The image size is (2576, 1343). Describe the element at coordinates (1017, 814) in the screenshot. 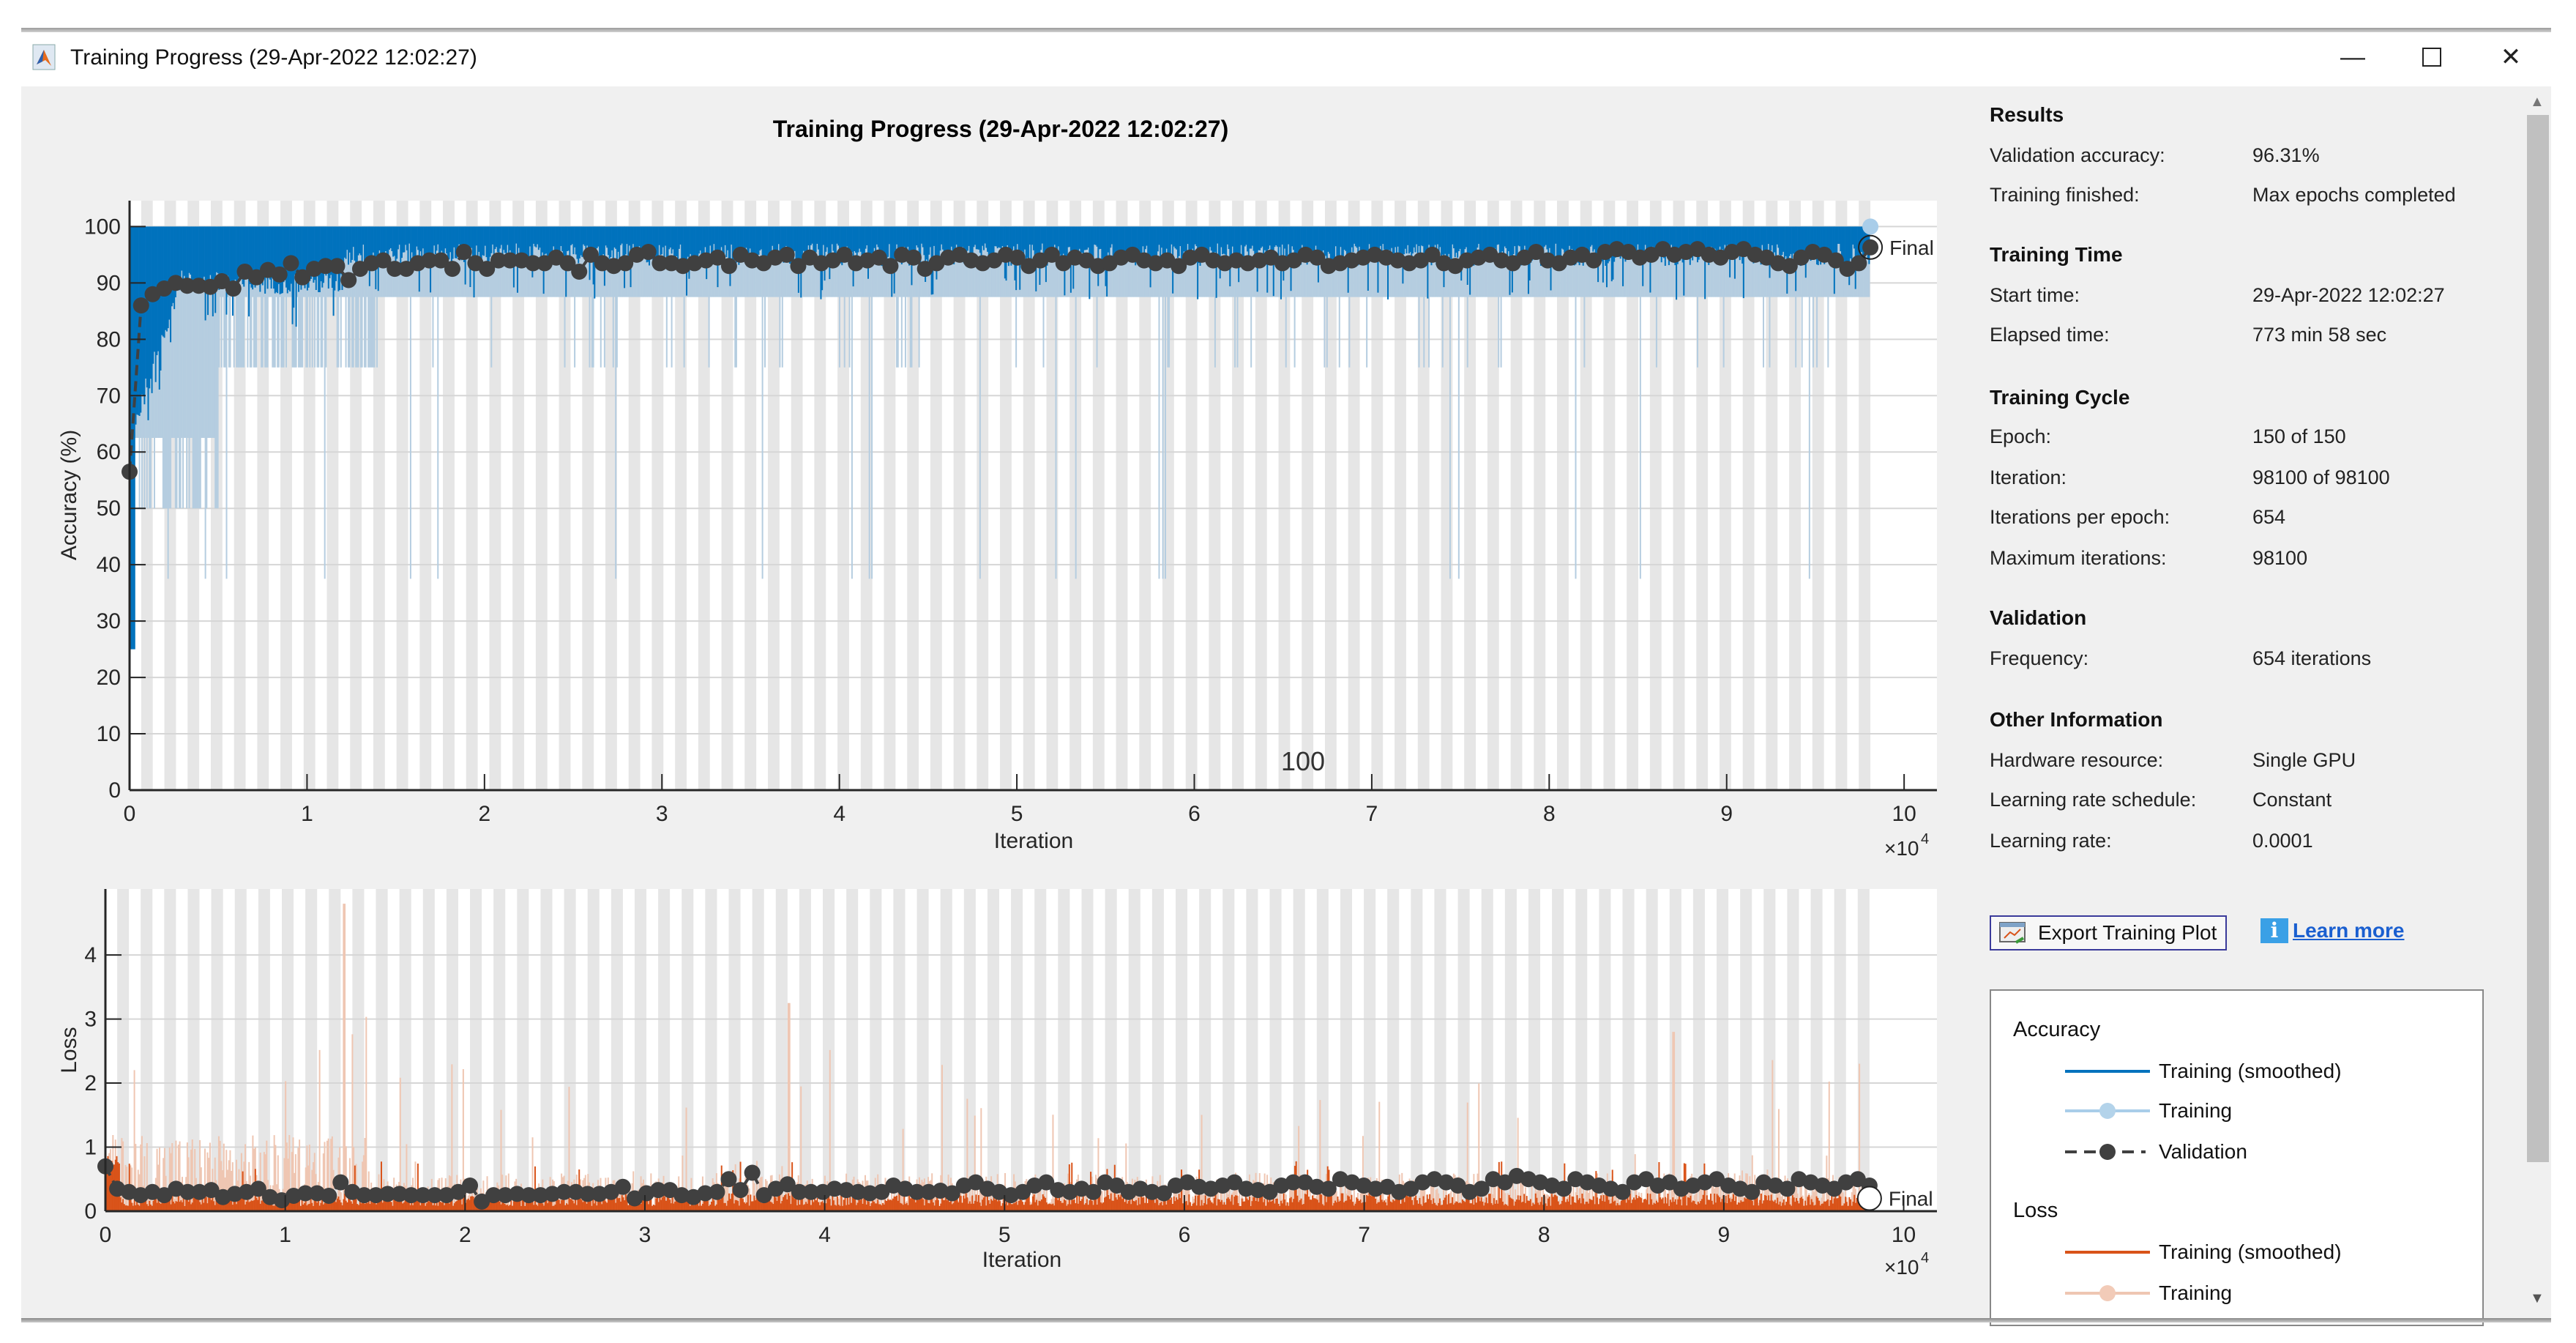

I see `accuracy-xtick-label: 5` at that location.